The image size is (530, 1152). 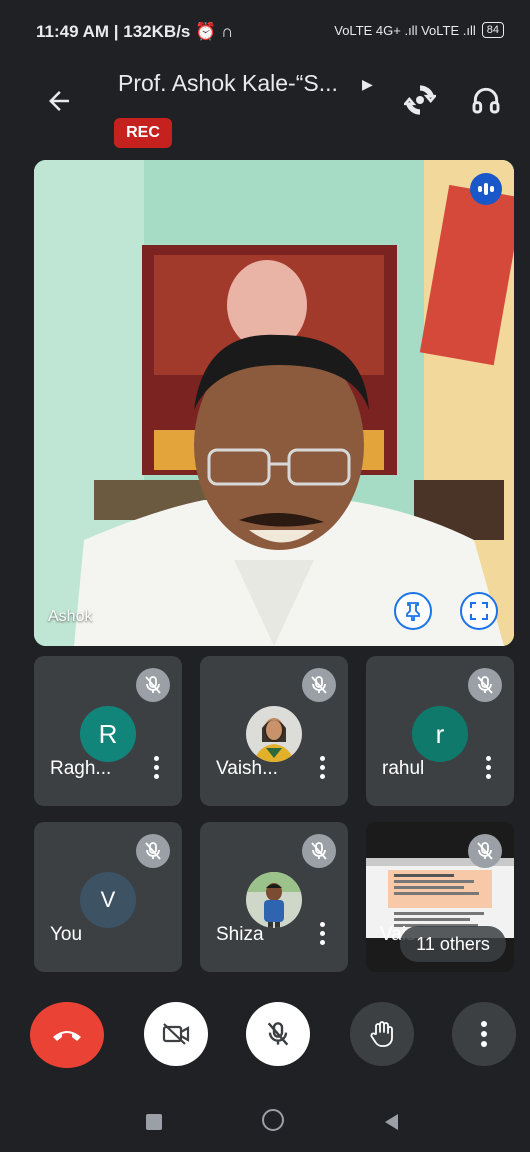 I want to click on fullscreen-icon, so click(x=479, y=611).